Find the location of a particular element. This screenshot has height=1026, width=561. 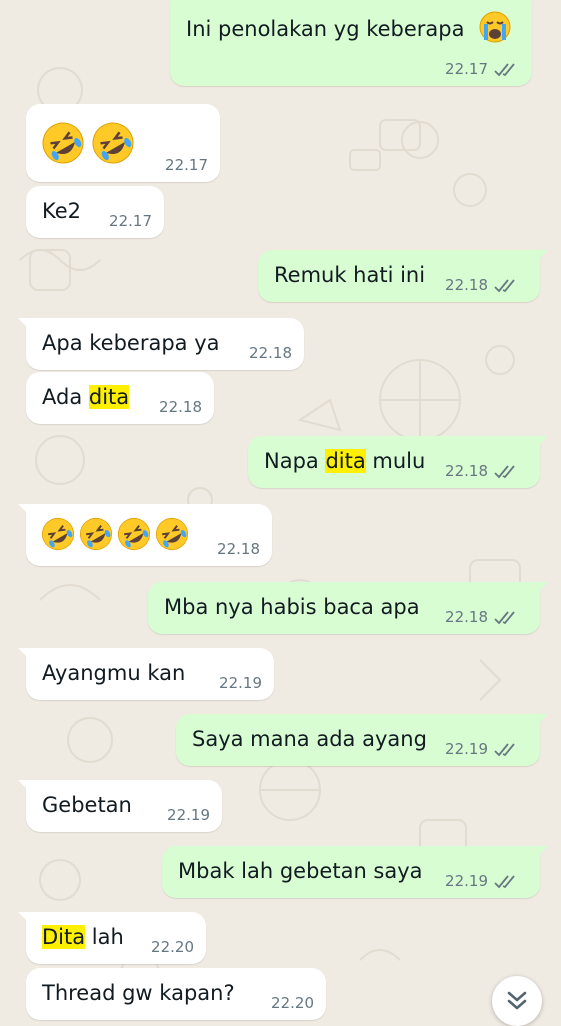

message-text: Apa keberapa ya is located at coordinates (131, 343).